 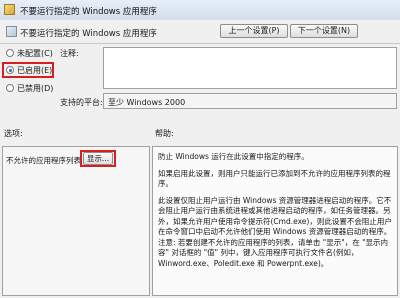 I want to click on comment-textarea, so click(x=250, y=68).